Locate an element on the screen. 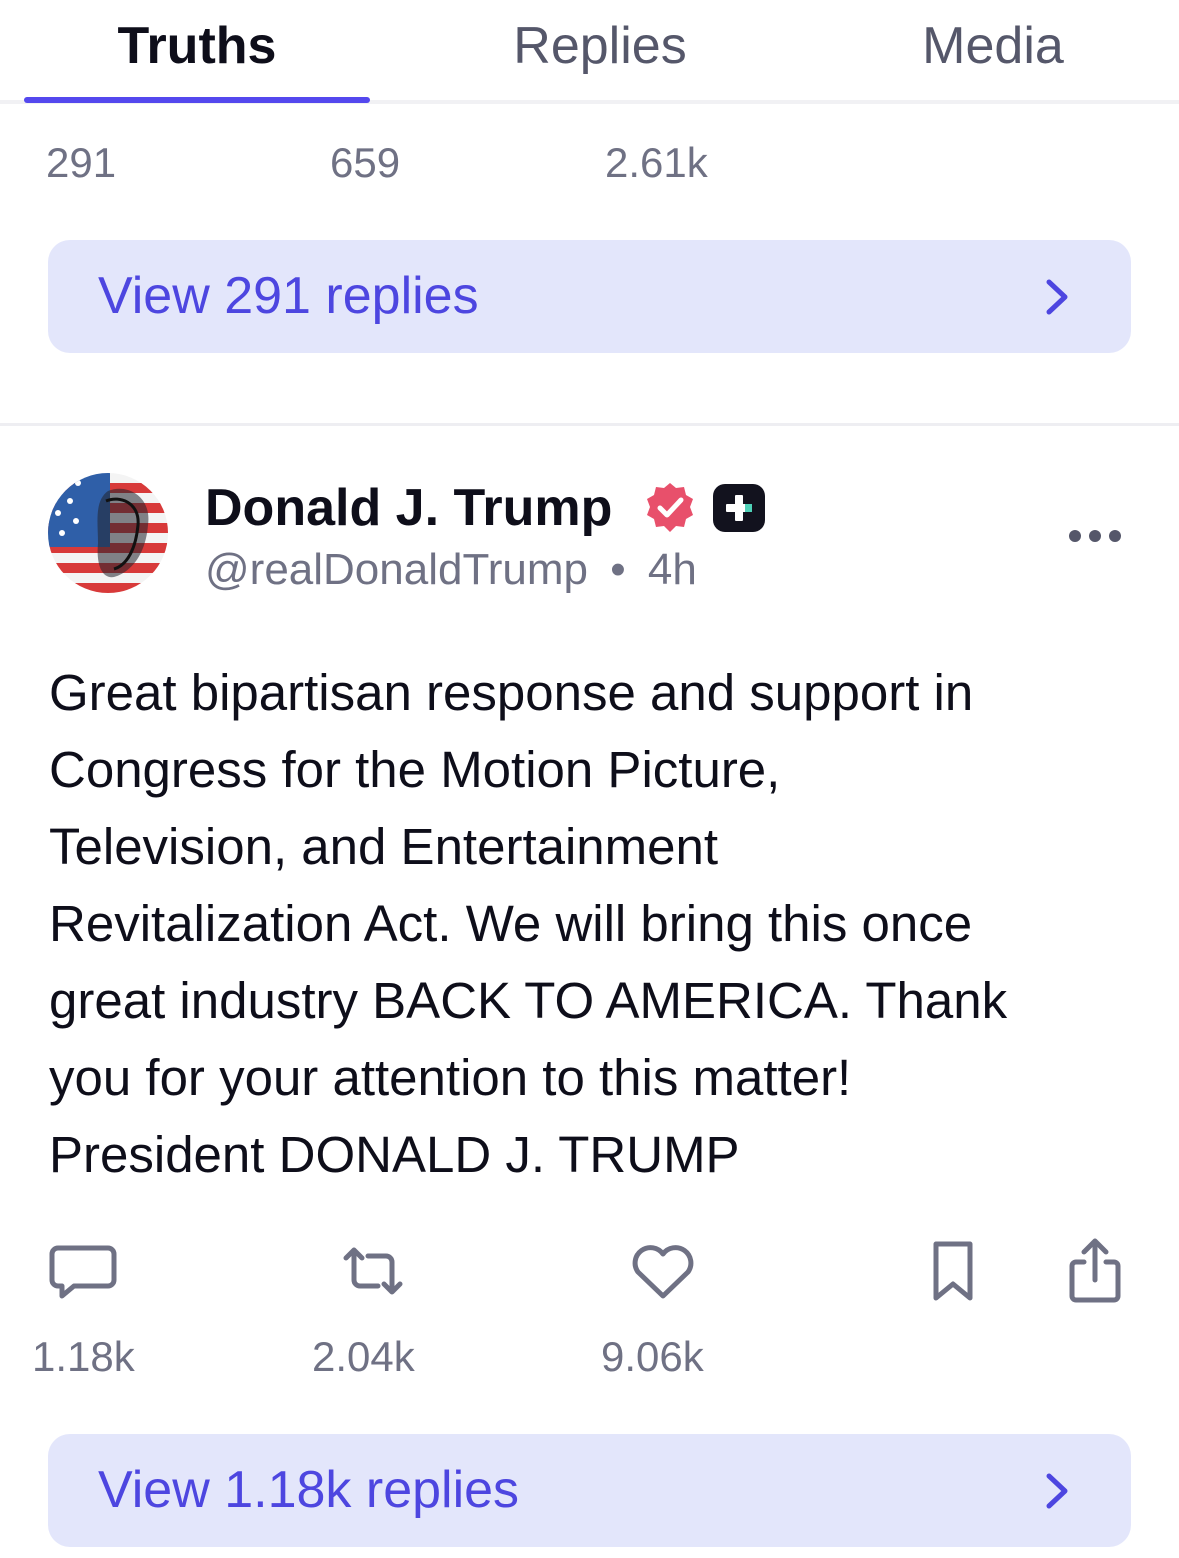  tab-truths: Truths is located at coordinates (197, 46).